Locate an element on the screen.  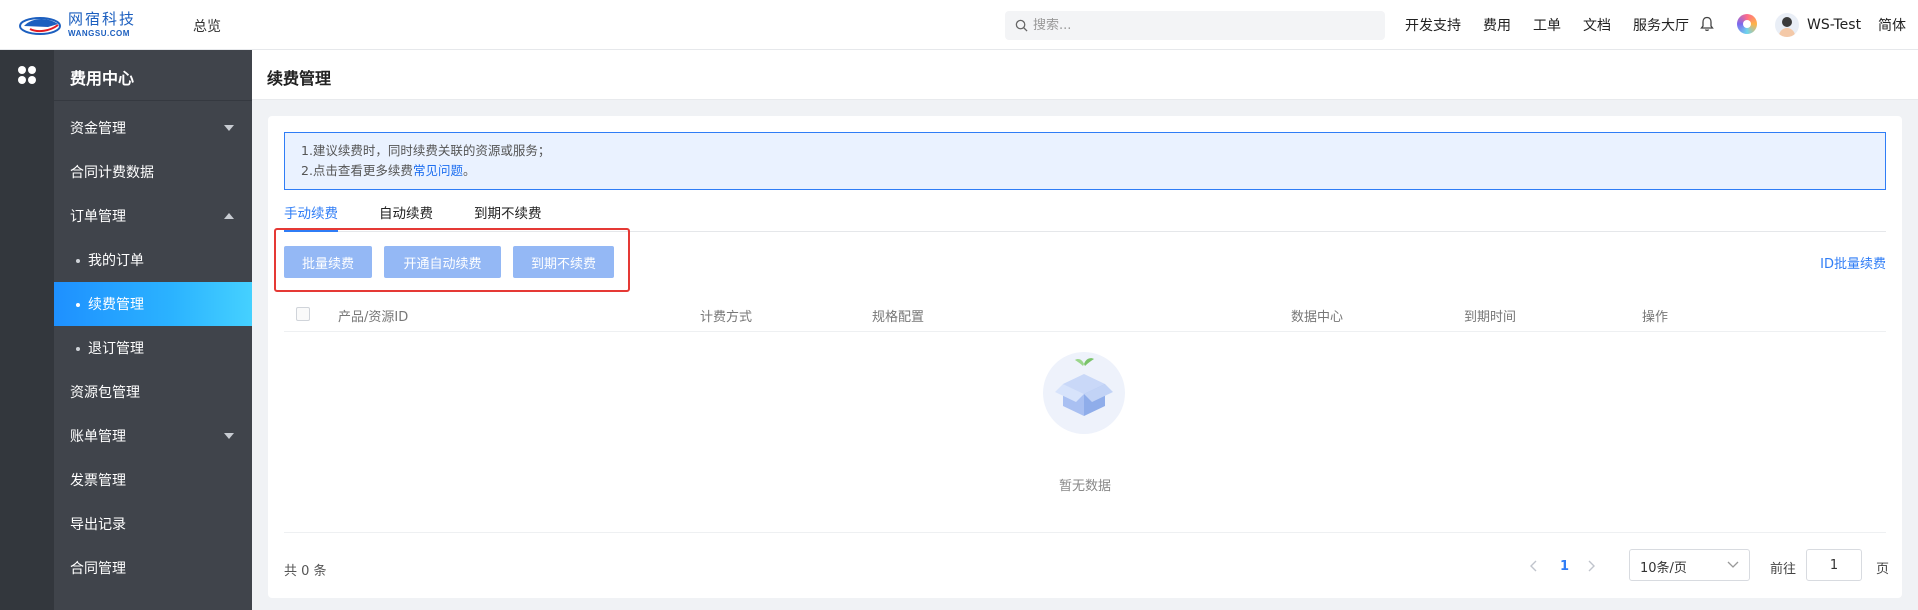
nav-dev-support: 开发支持 is located at coordinates (1433, 25).